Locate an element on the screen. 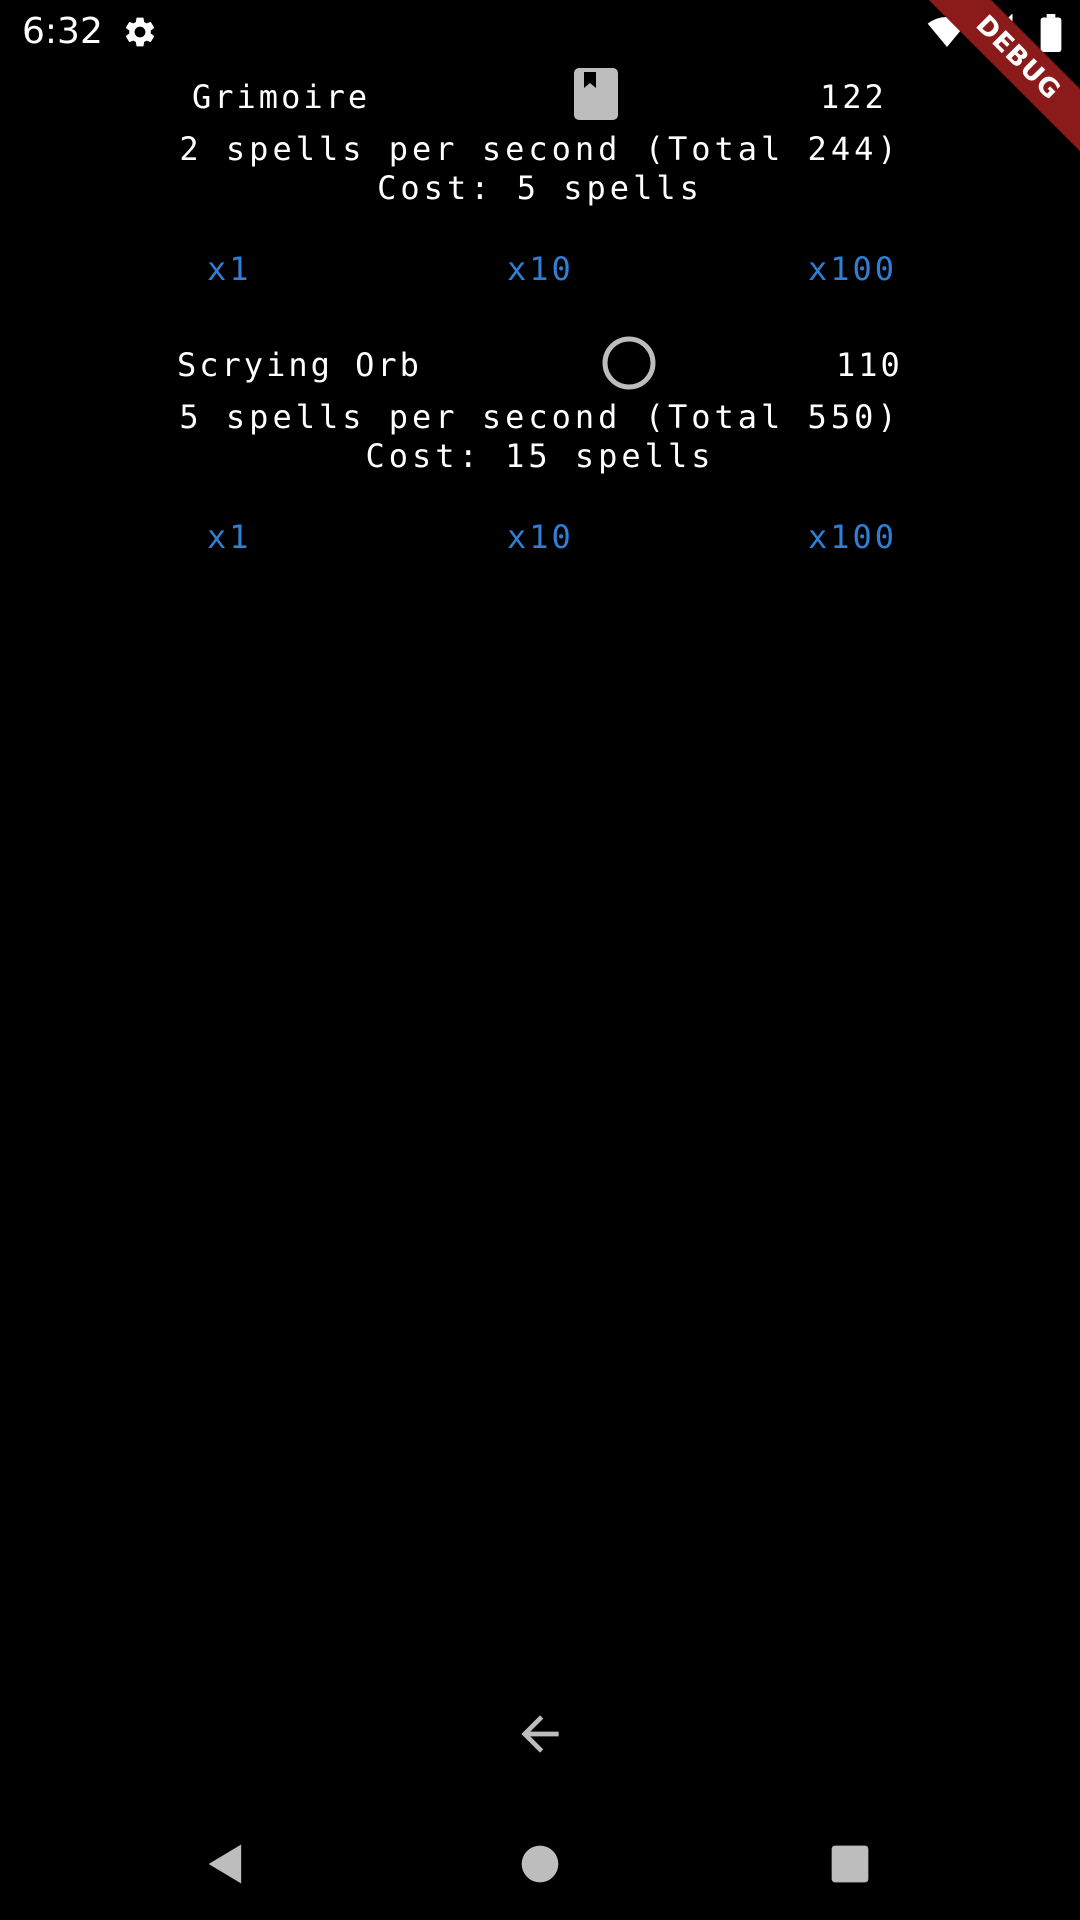 The image size is (1080, 1920). status-bar: 6:32 is located at coordinates (540, 32).